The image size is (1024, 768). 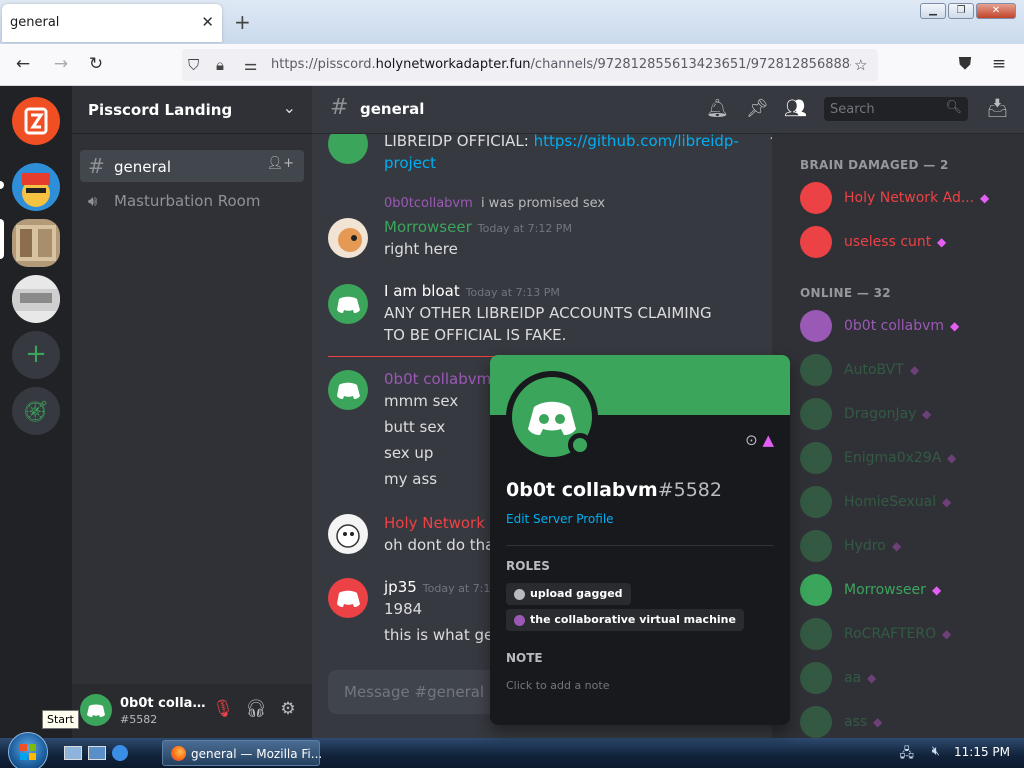 I want to click on reload-icon: ↻, so click(x=96, y=64).